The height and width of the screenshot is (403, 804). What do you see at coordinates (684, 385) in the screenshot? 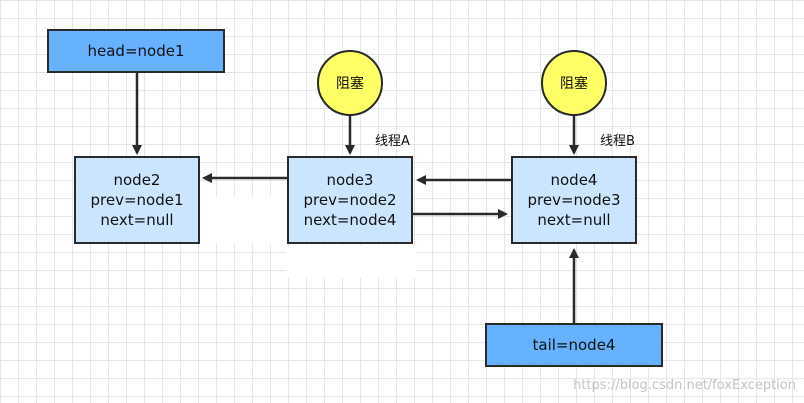
I see `watermark-text: https://blog.csdn.net/foxException` at bounding box center [684, 385].